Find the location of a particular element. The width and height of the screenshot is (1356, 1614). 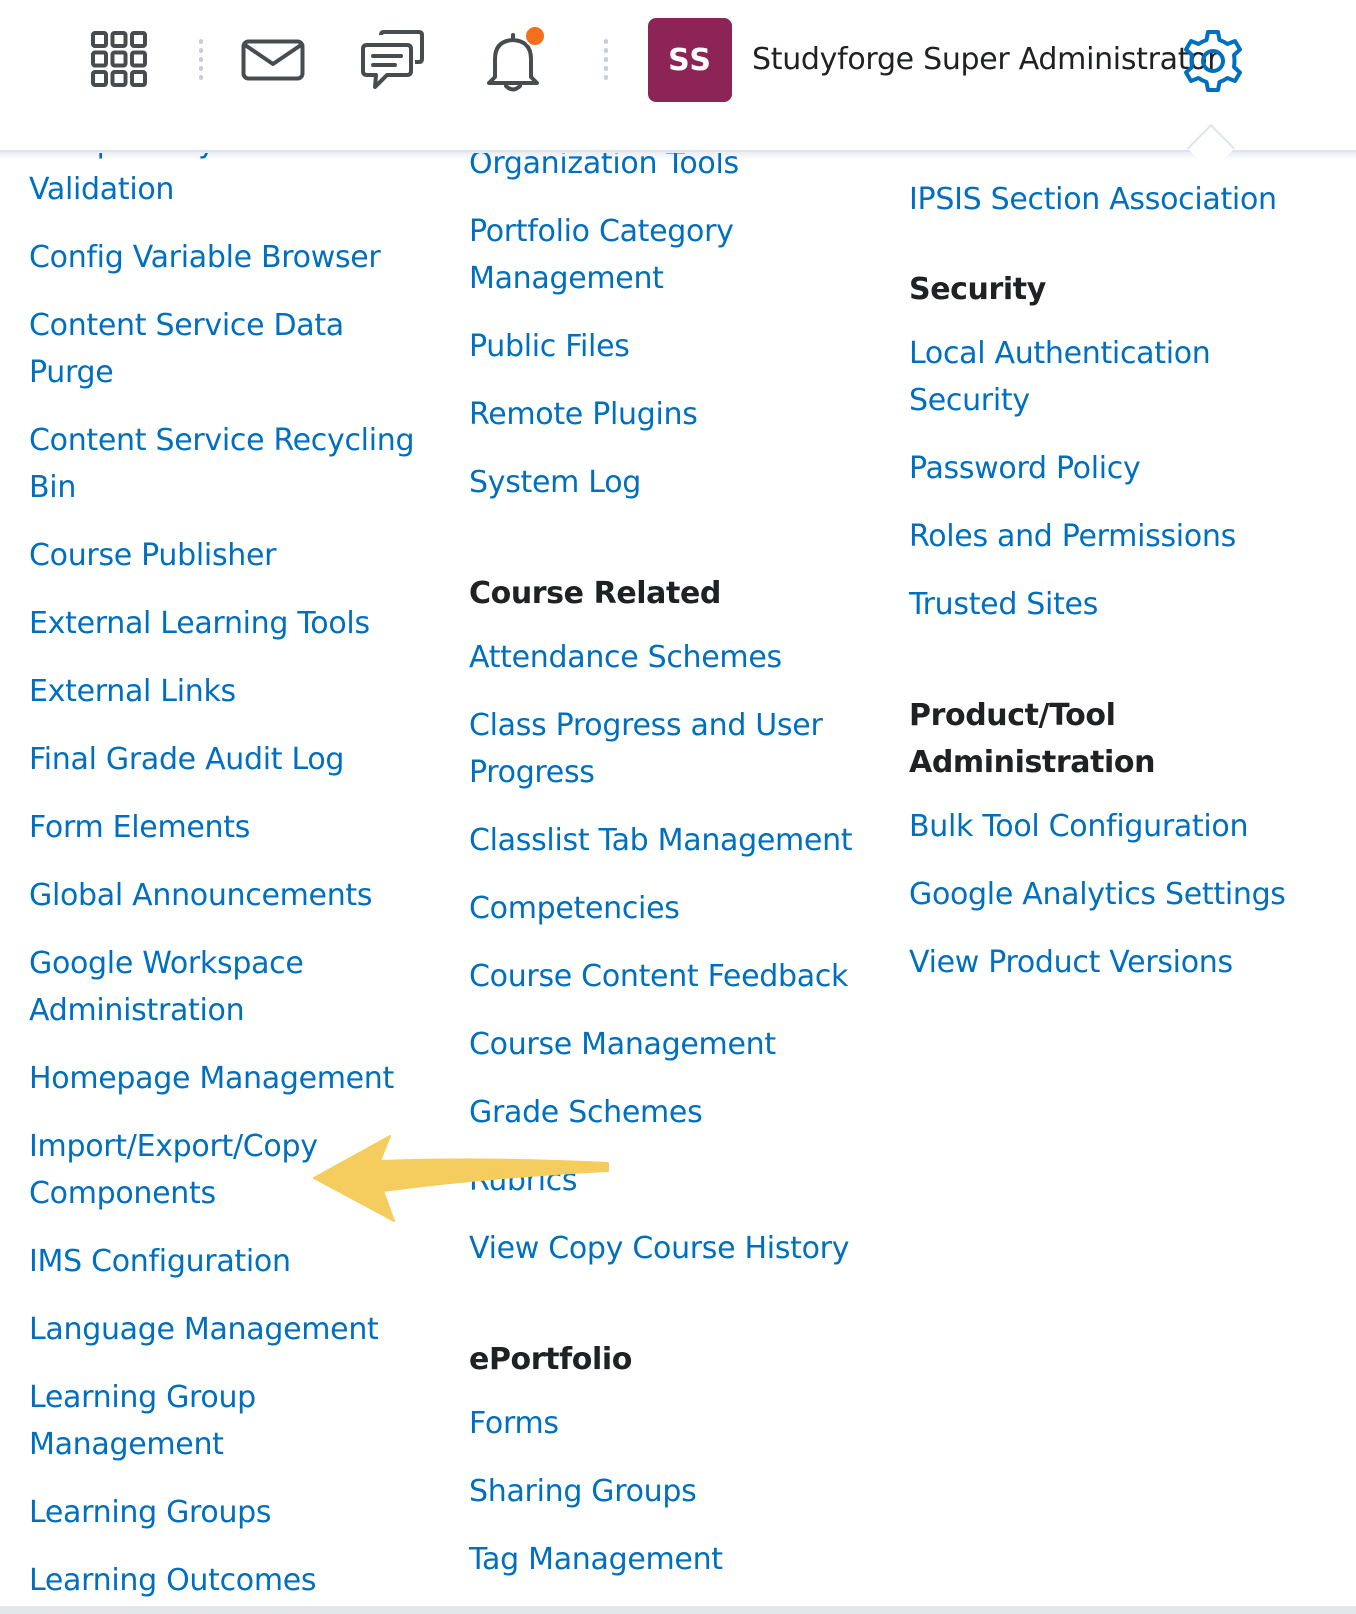

envelope-icon is located at coordinates (273, 60).